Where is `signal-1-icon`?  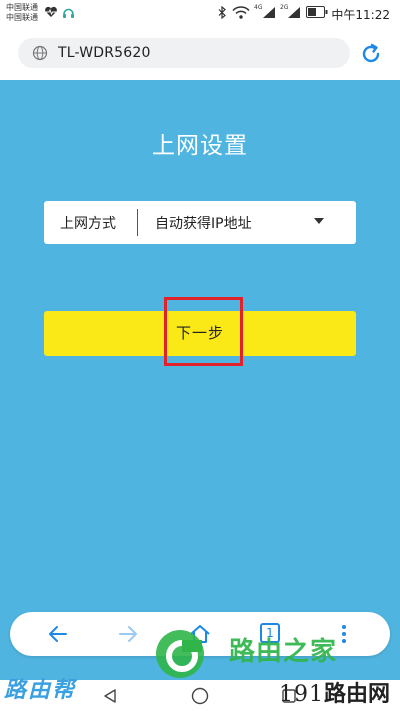 signal-1-icon is located at coordinates (269, 12).